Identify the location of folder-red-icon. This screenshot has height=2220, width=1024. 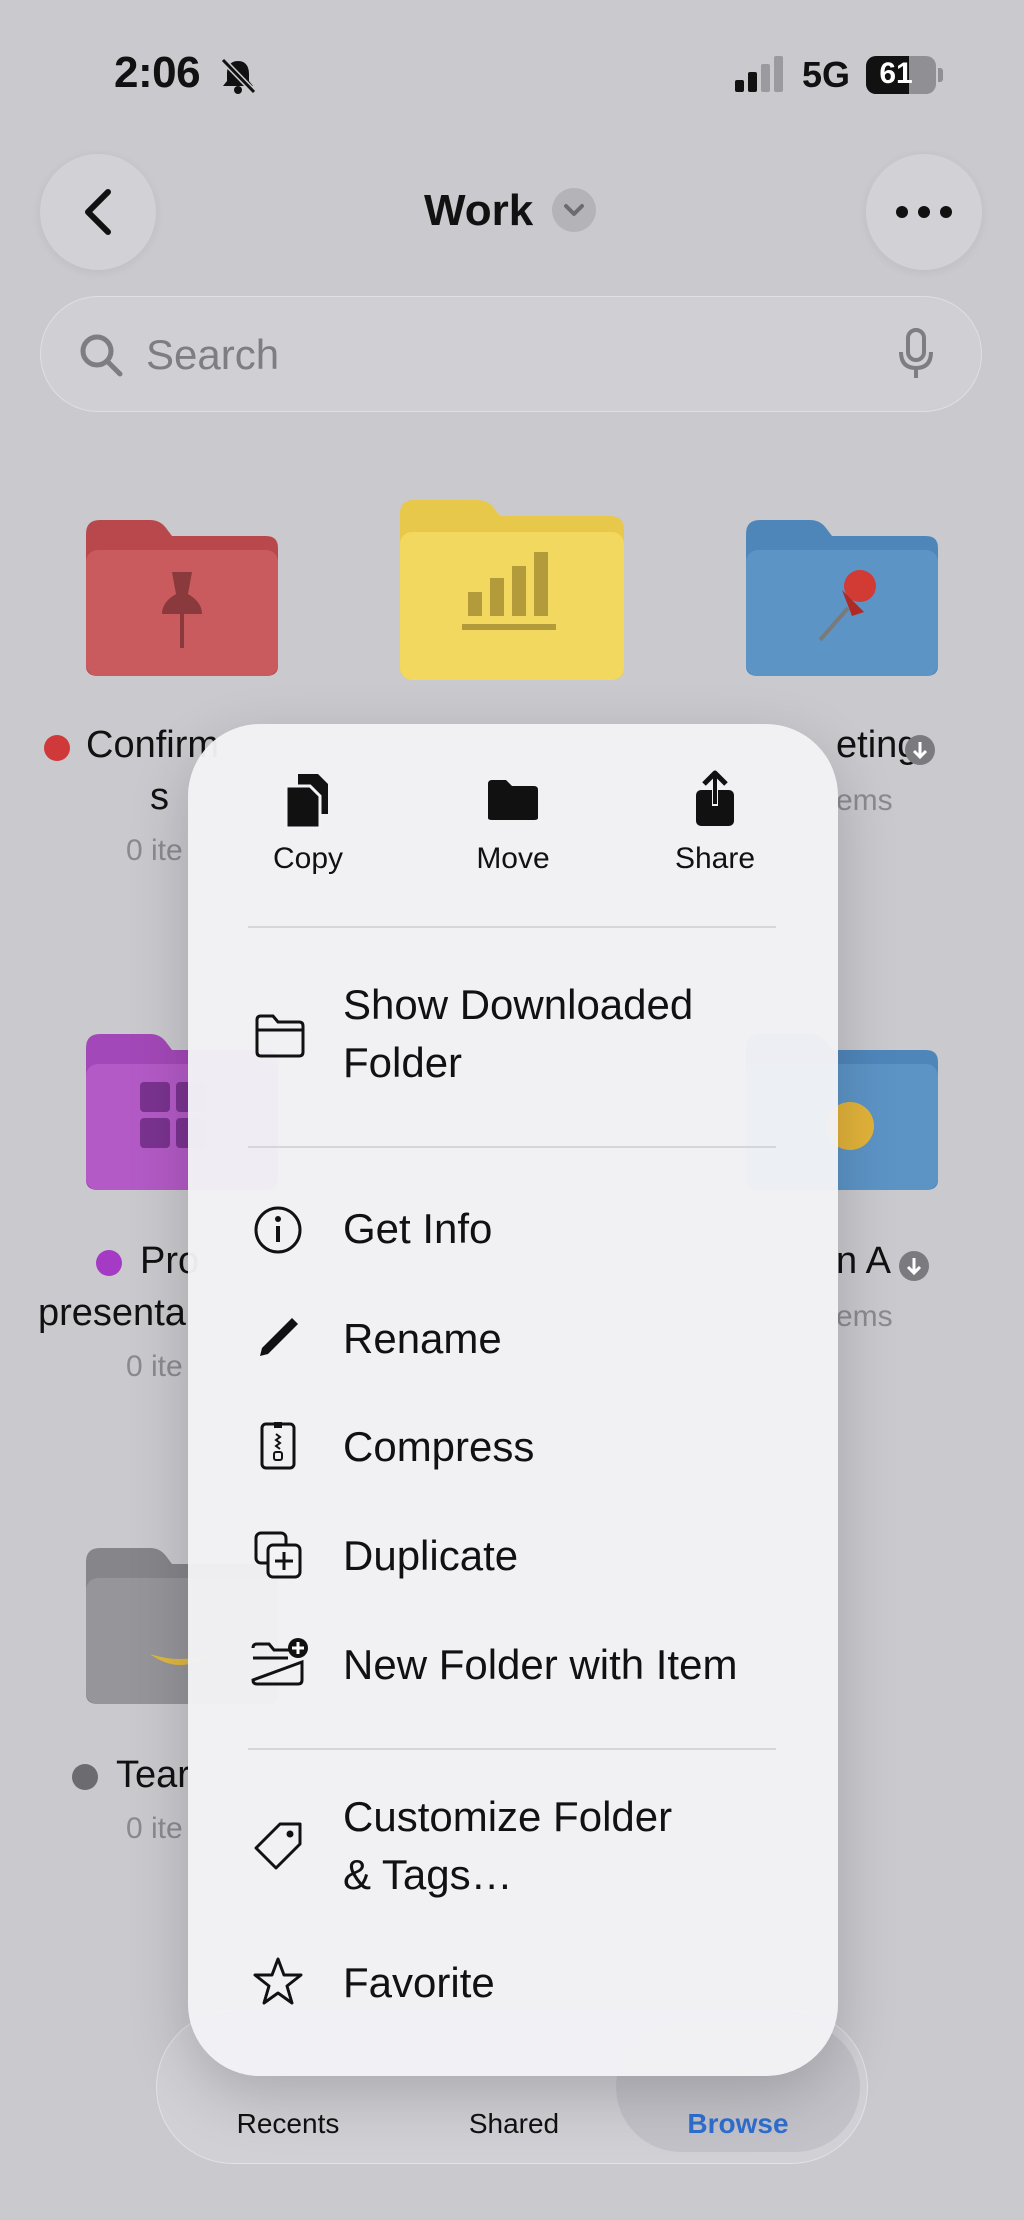
(182, 598).